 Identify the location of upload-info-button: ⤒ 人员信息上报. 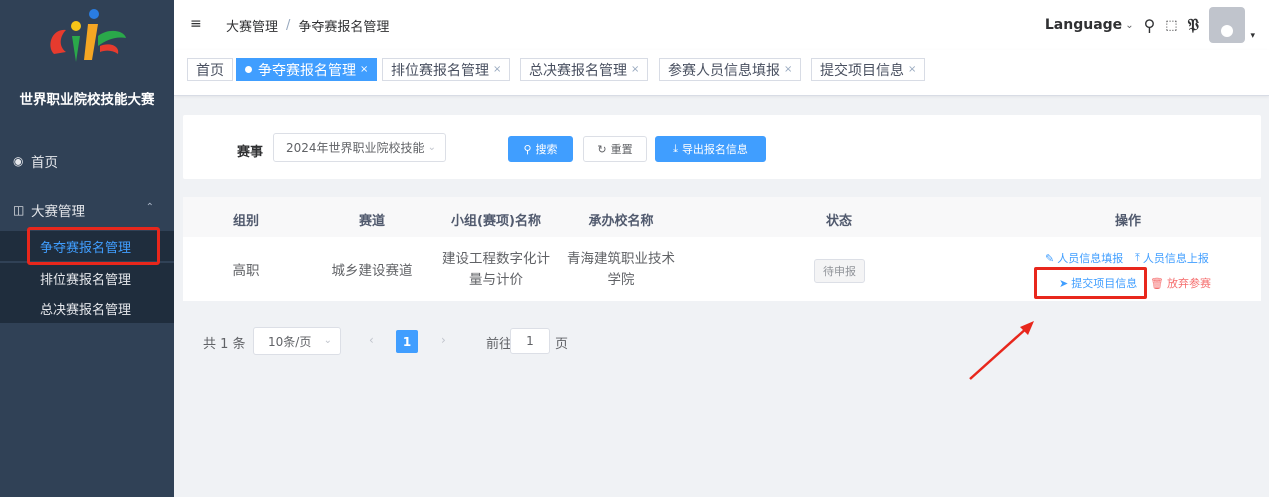
(1172, 258).